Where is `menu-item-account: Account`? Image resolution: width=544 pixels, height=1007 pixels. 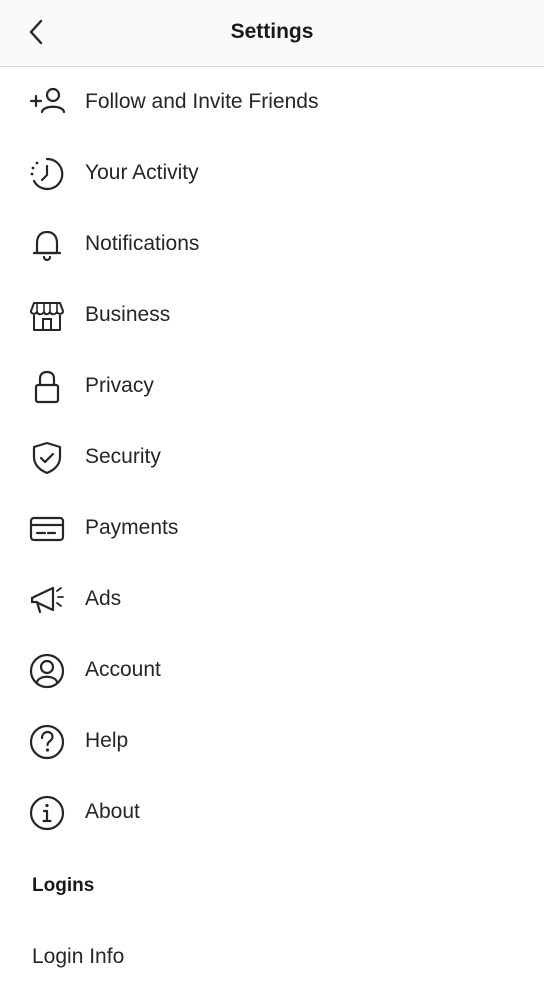 menu-item-account: Account is located at coordinates (272, 670).